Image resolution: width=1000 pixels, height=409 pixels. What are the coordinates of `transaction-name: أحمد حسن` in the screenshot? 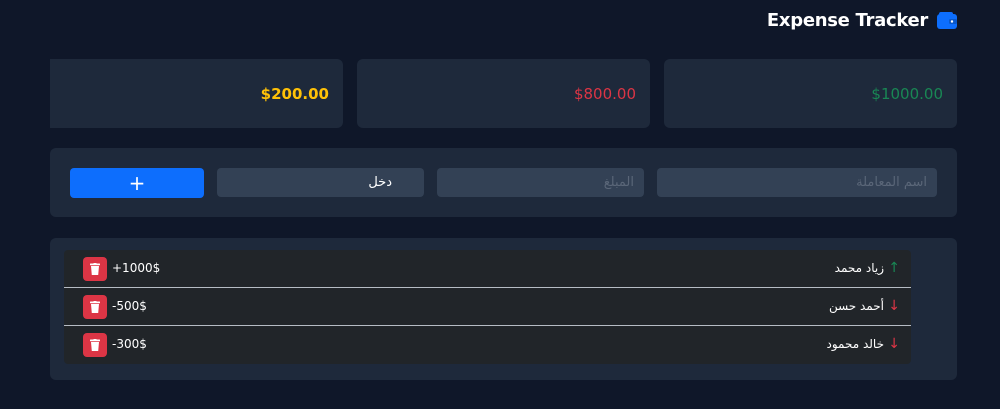 It's located at (856, 306).